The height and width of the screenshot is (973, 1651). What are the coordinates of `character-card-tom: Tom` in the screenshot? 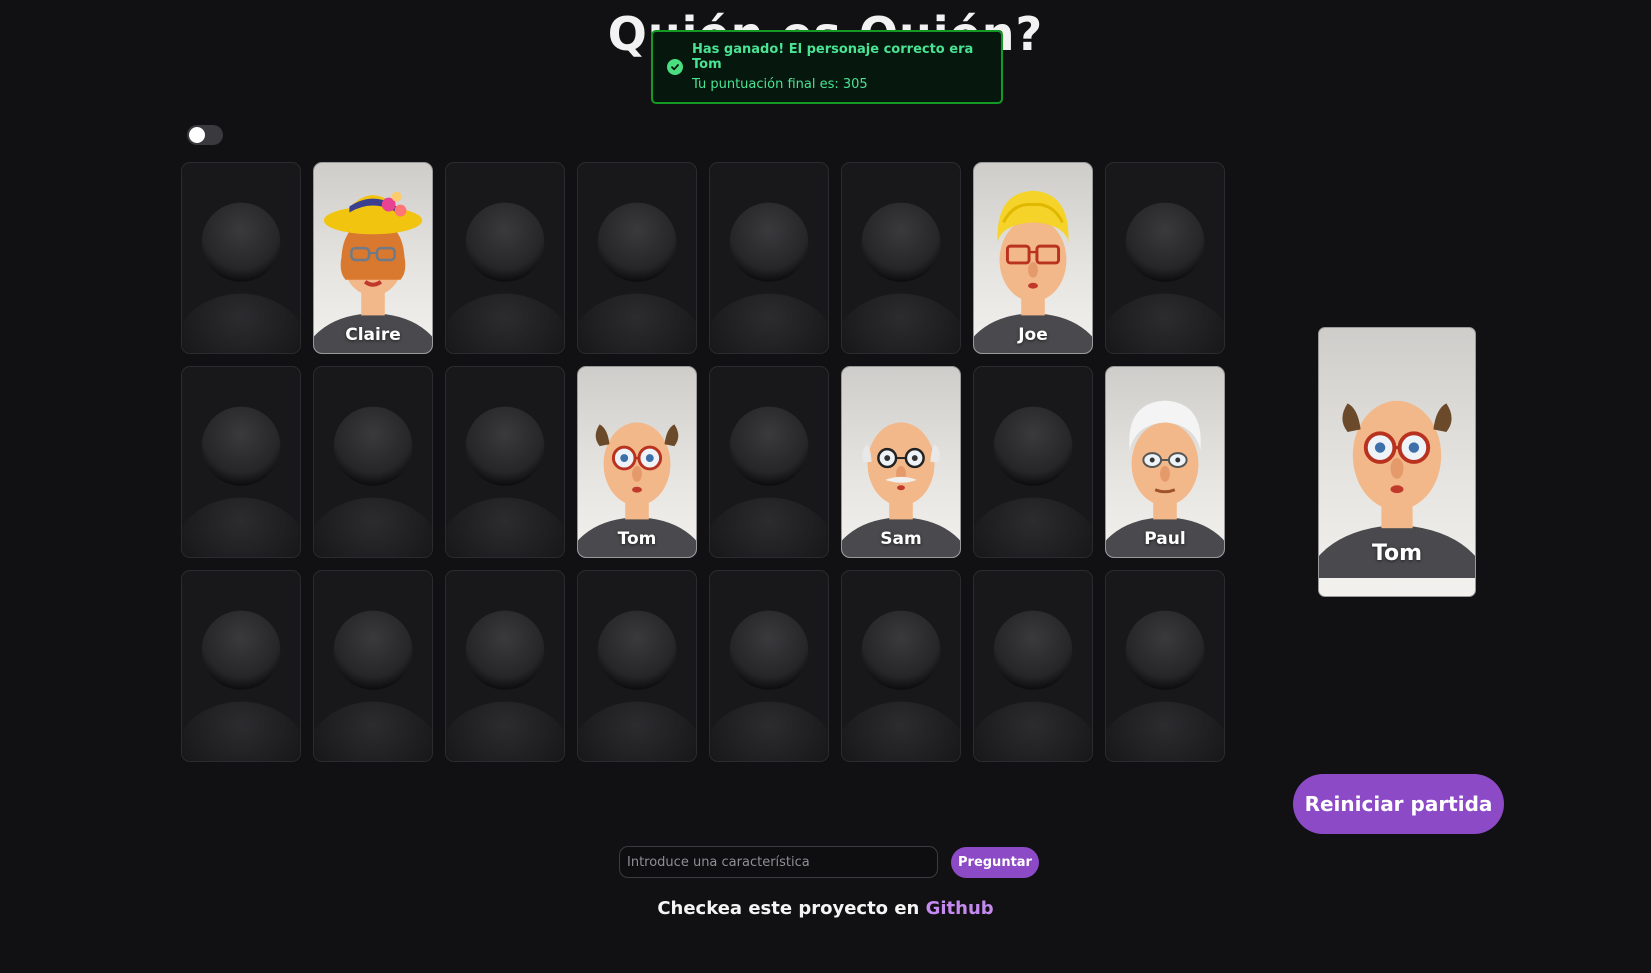 It's located at (637, 462).